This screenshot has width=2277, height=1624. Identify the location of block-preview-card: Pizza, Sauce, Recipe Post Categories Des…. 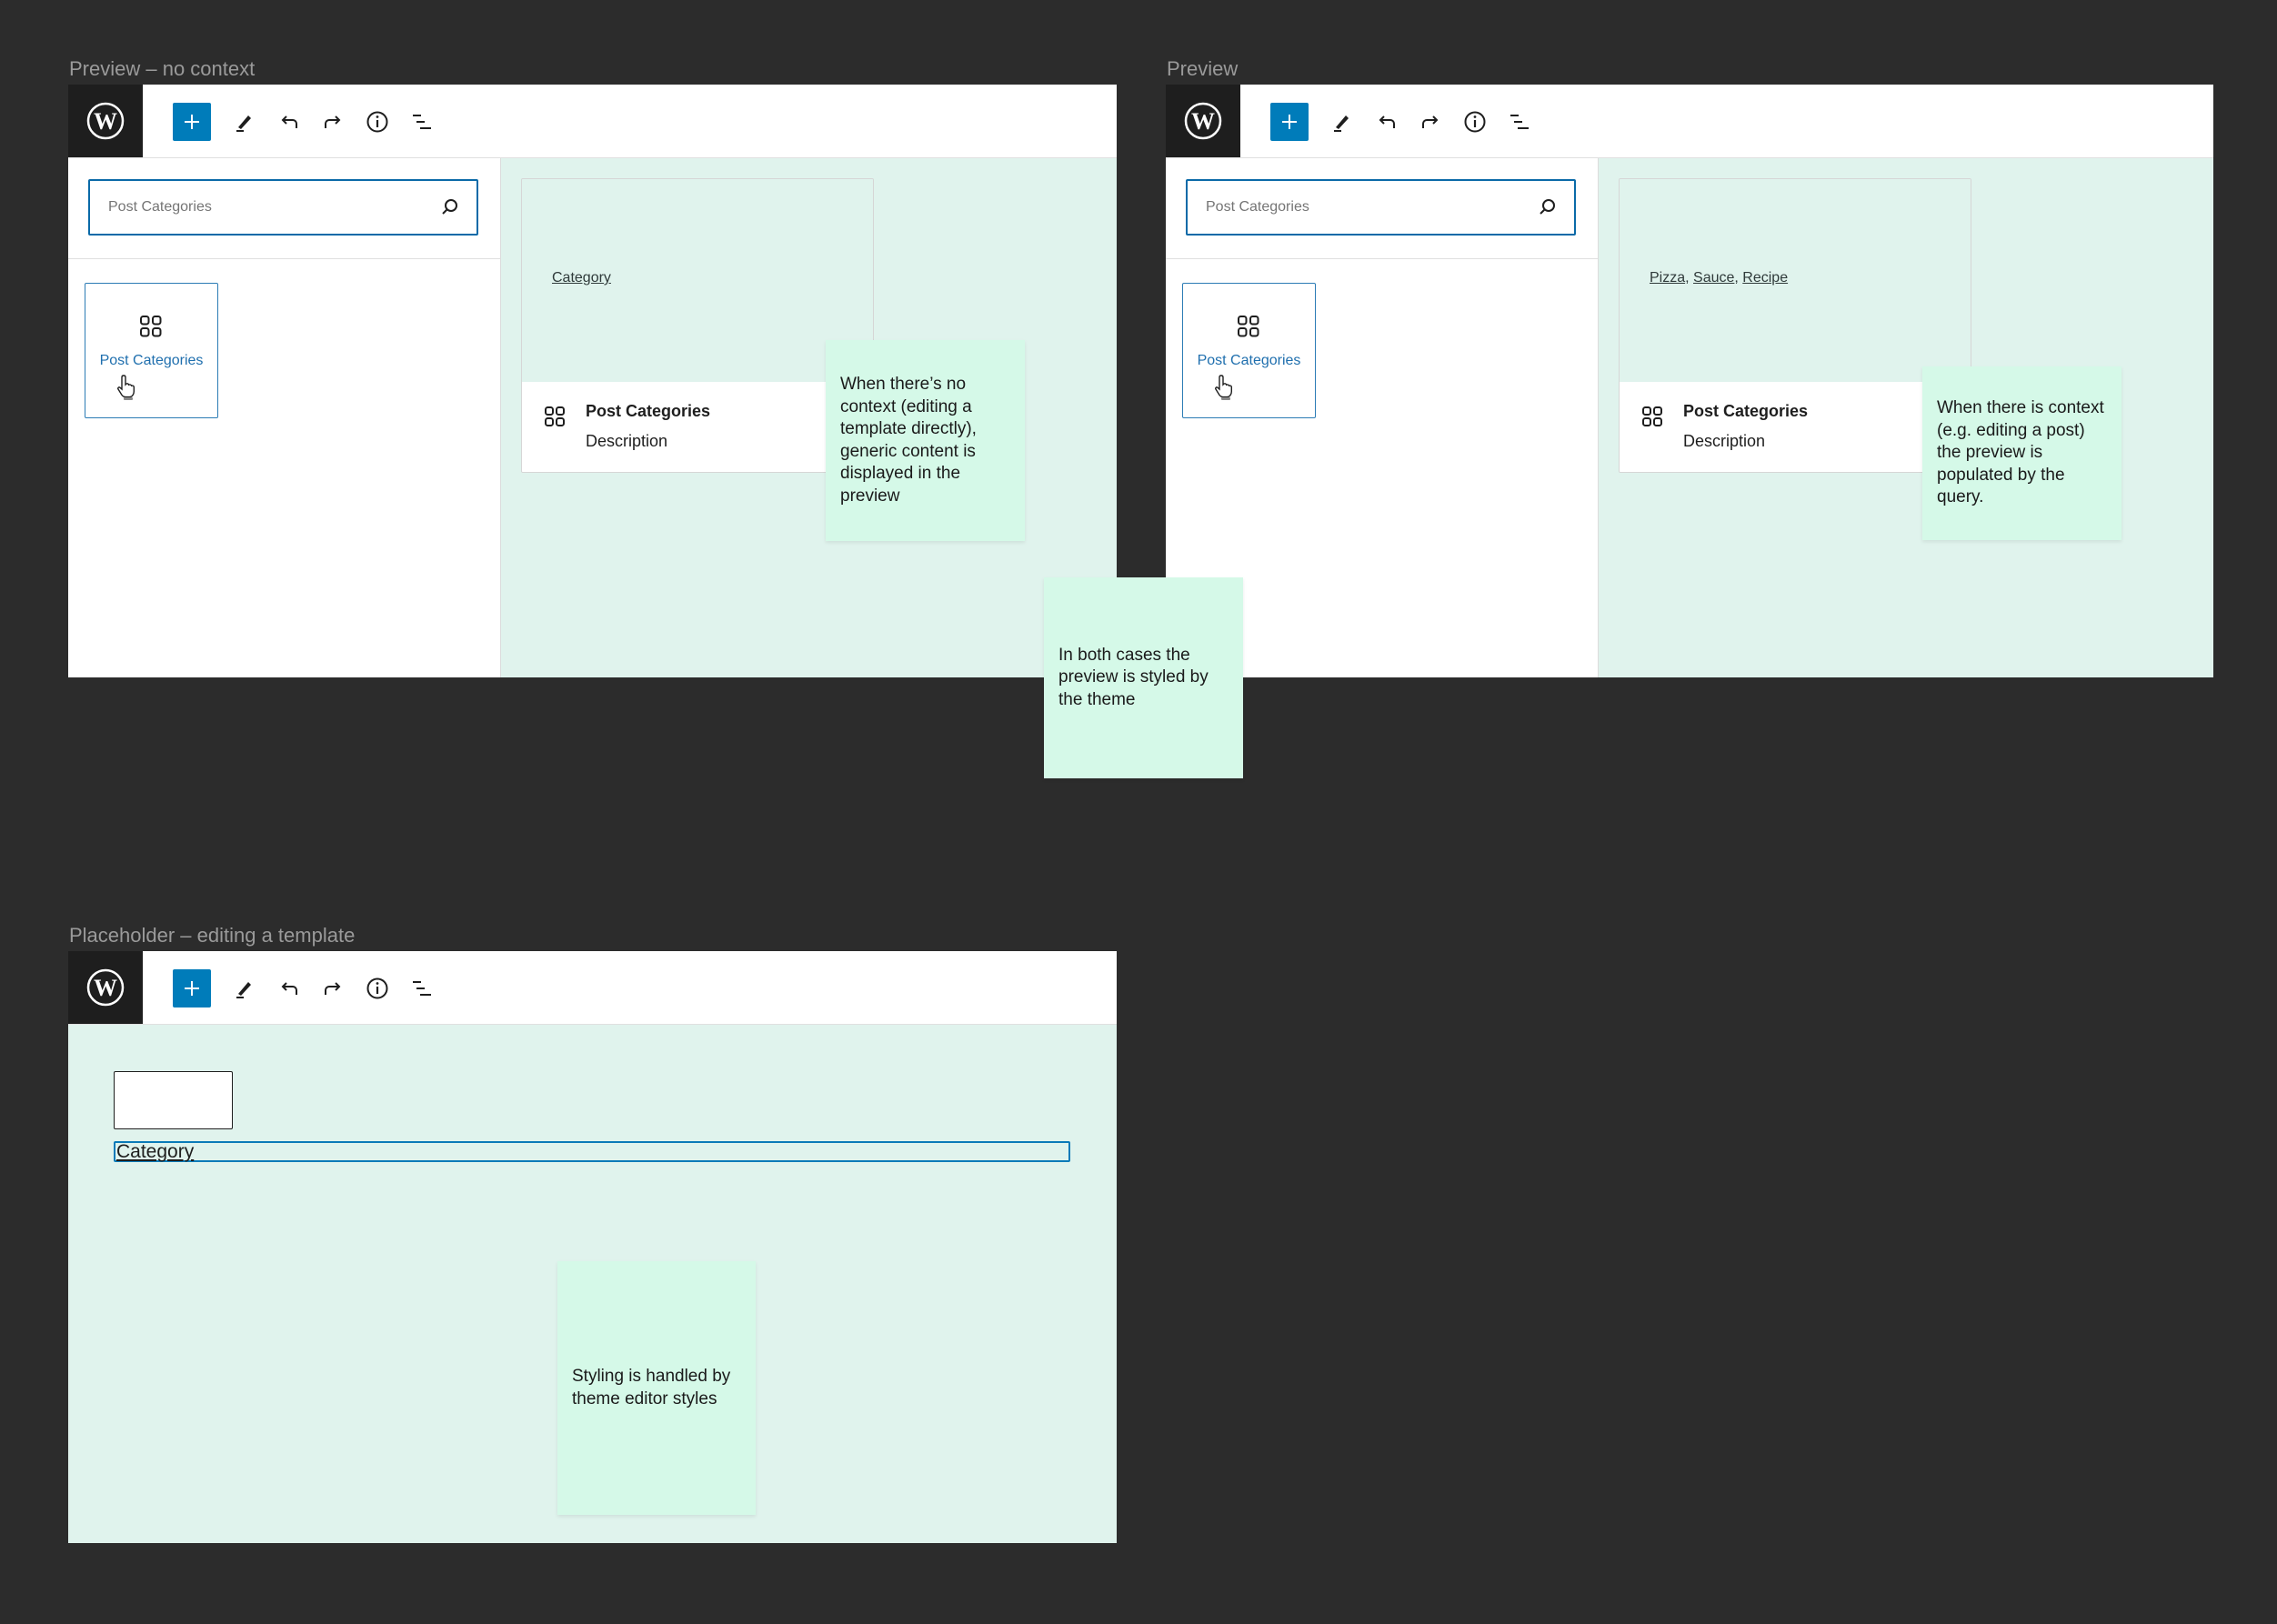
(1795, 325).